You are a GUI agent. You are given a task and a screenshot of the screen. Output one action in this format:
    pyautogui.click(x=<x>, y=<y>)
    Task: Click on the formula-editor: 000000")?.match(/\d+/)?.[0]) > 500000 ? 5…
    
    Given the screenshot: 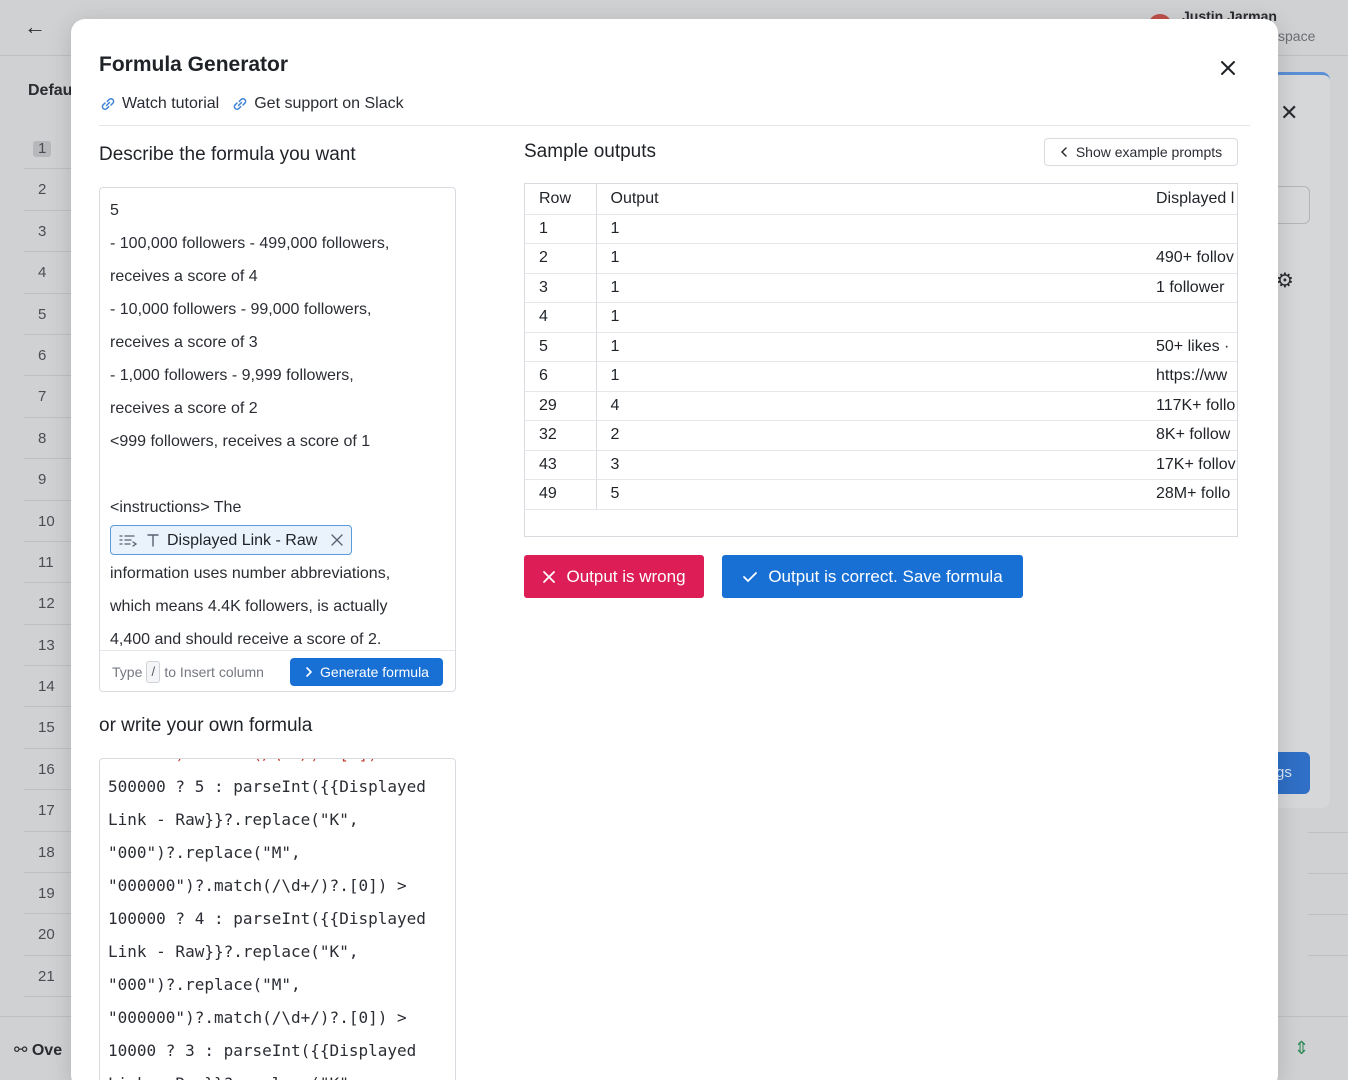 What is the action you would take?
    pyautogui.click(x=277, y=919)
    